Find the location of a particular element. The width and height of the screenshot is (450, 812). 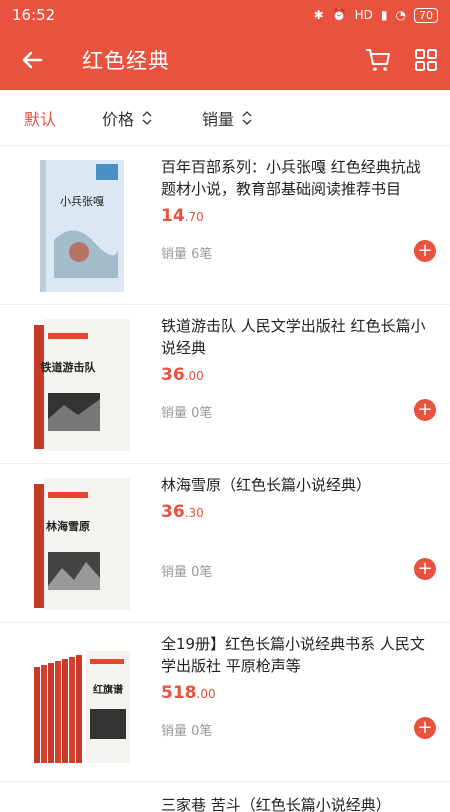

wifi-icon: ◔ is located at coordinates (400, 15).